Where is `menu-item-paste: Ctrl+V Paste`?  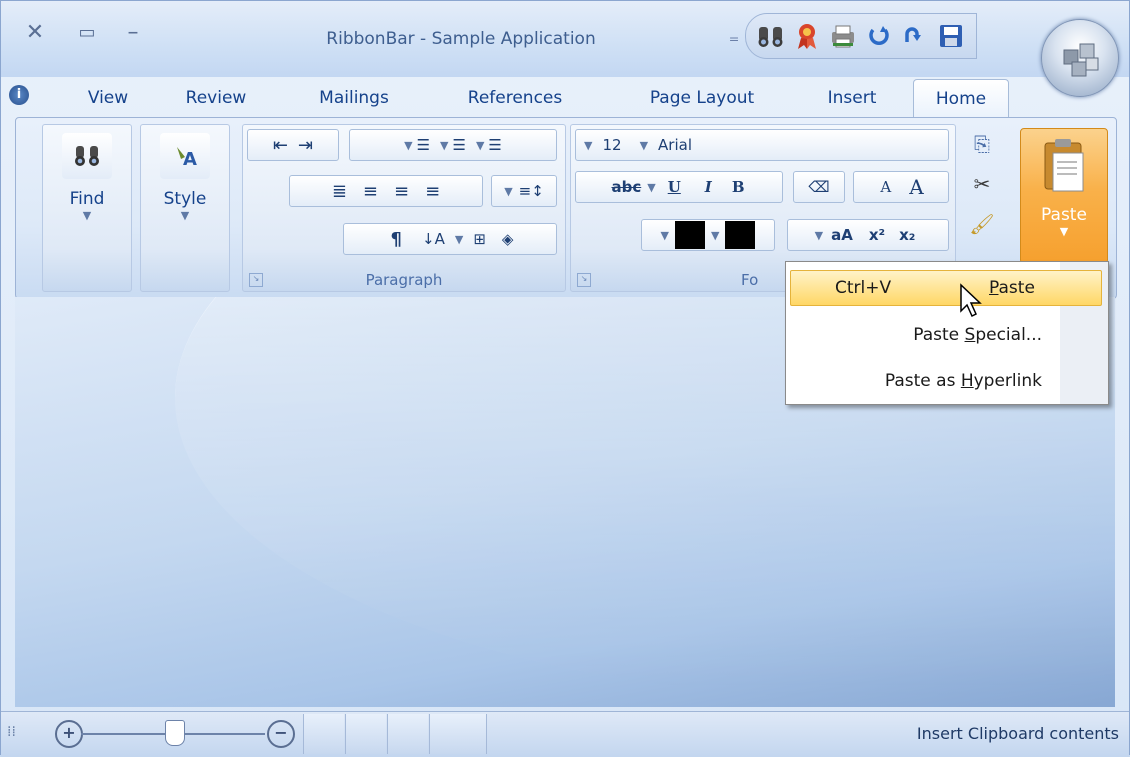
menu-item-paste: Ctrl+V Paste is located at coordinates (946, 288).